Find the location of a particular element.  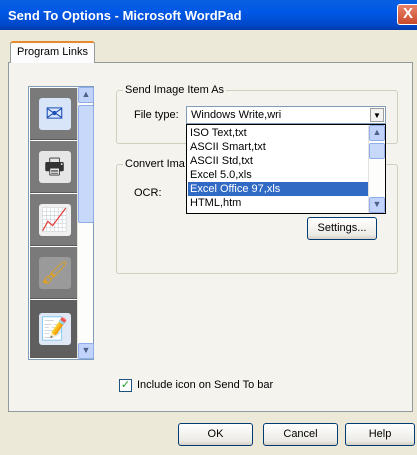

dropdown-button: ▼ is located at coordinates (377, 115).